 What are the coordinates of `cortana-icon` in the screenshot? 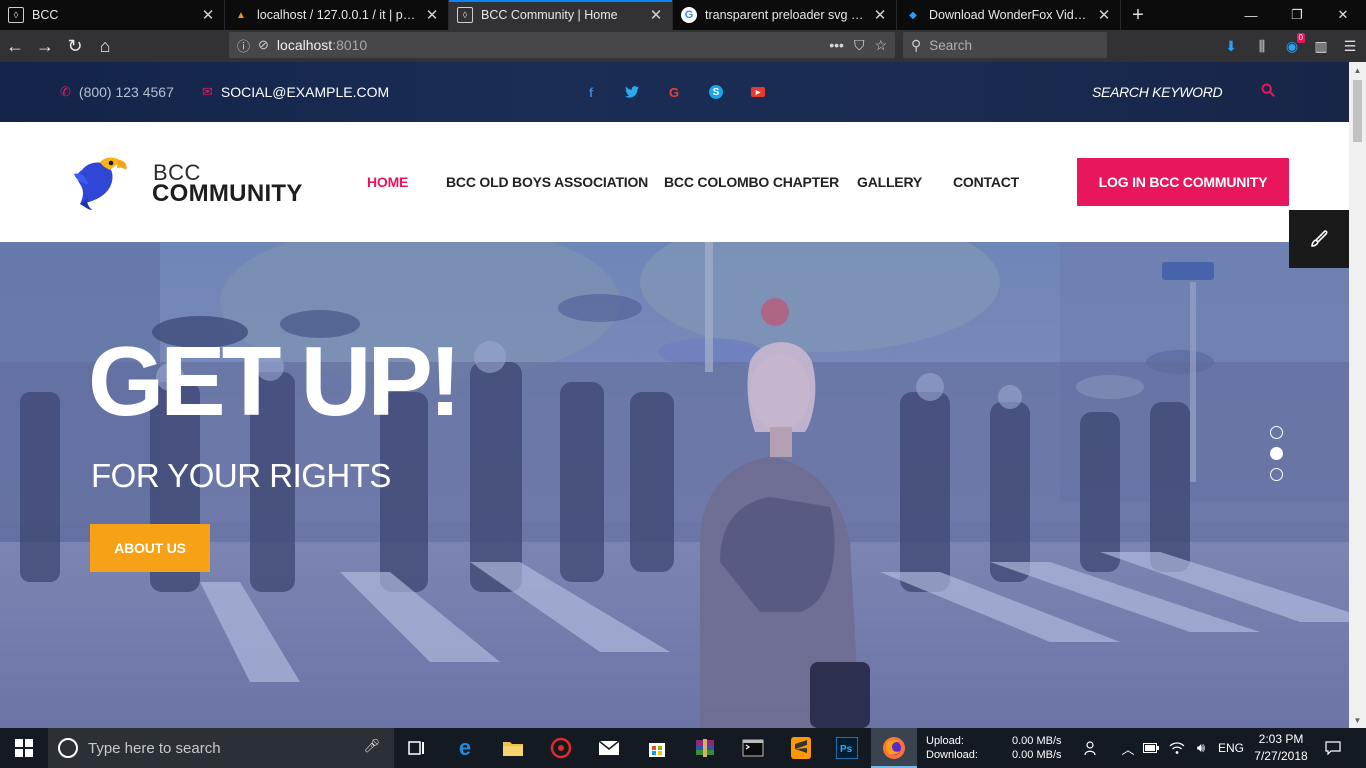 It's located at (68, 748).